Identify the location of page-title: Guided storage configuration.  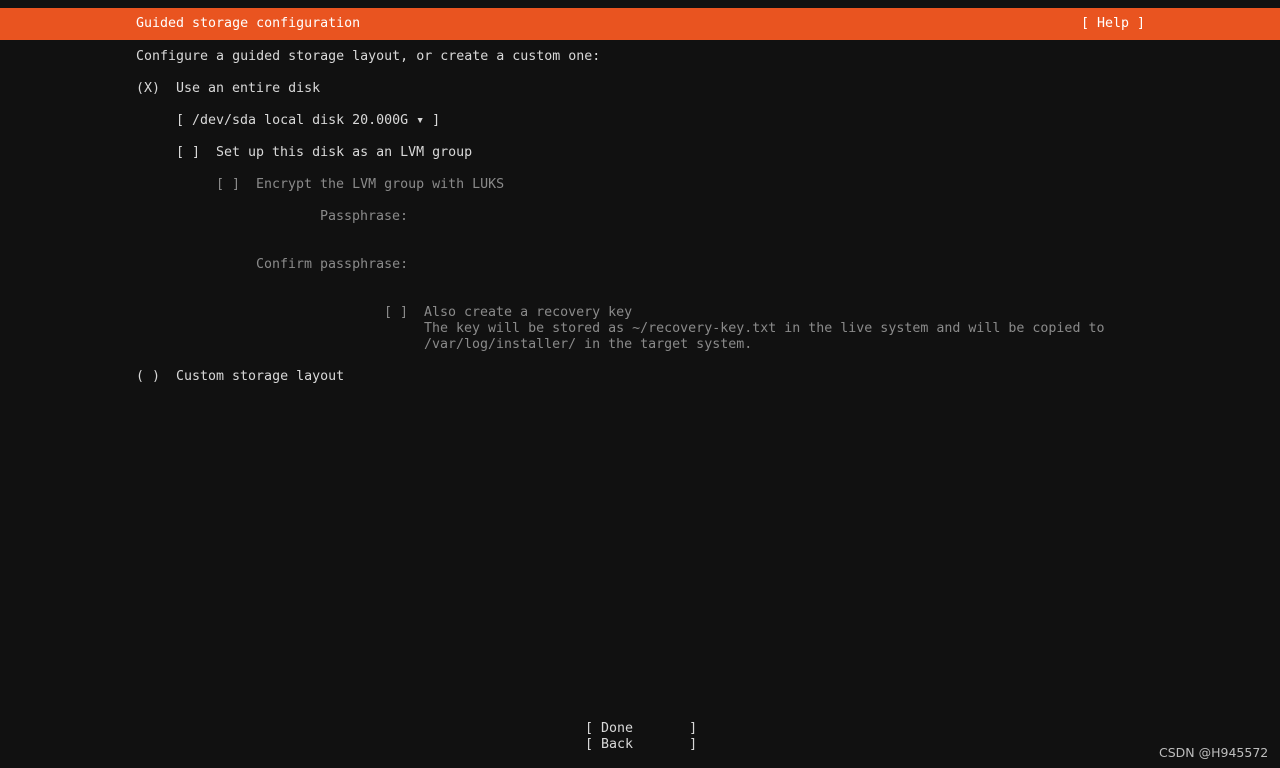
(248, 23).